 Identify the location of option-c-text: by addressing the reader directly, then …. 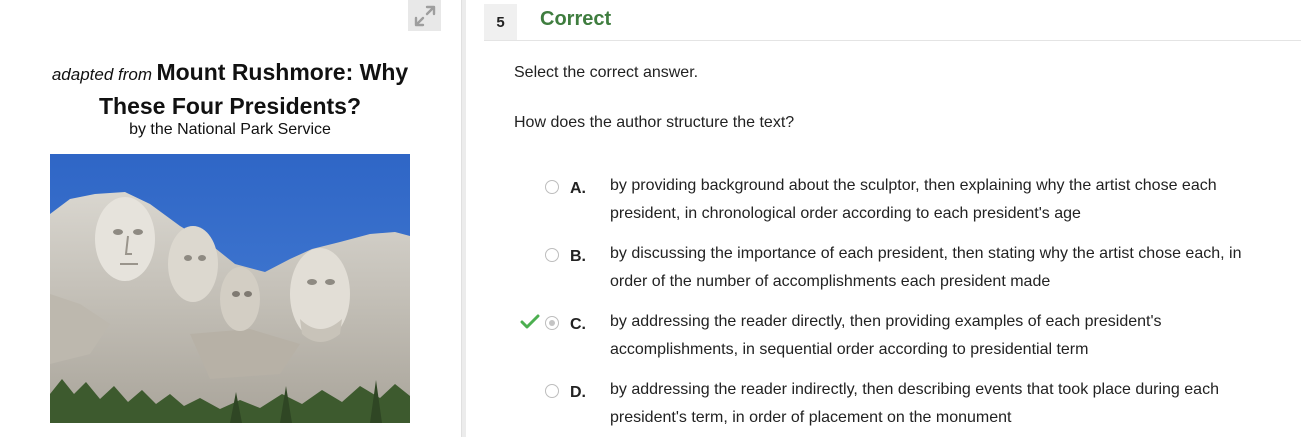
(886, 335).